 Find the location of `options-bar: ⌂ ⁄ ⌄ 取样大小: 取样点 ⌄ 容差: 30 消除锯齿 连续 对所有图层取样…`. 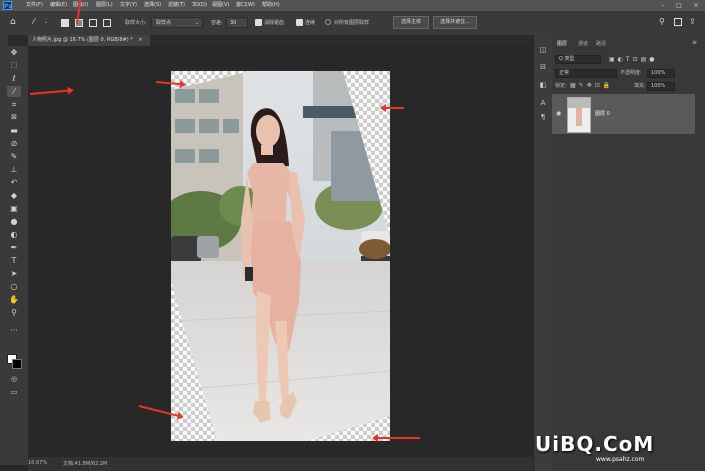

options-bar: ⌂ ⁄ ⌄ 取样大小: 取样点 ⌄ 容差: 30 消除锯齿 连续 对所有图层取样… is located at coordinates (352, 23).